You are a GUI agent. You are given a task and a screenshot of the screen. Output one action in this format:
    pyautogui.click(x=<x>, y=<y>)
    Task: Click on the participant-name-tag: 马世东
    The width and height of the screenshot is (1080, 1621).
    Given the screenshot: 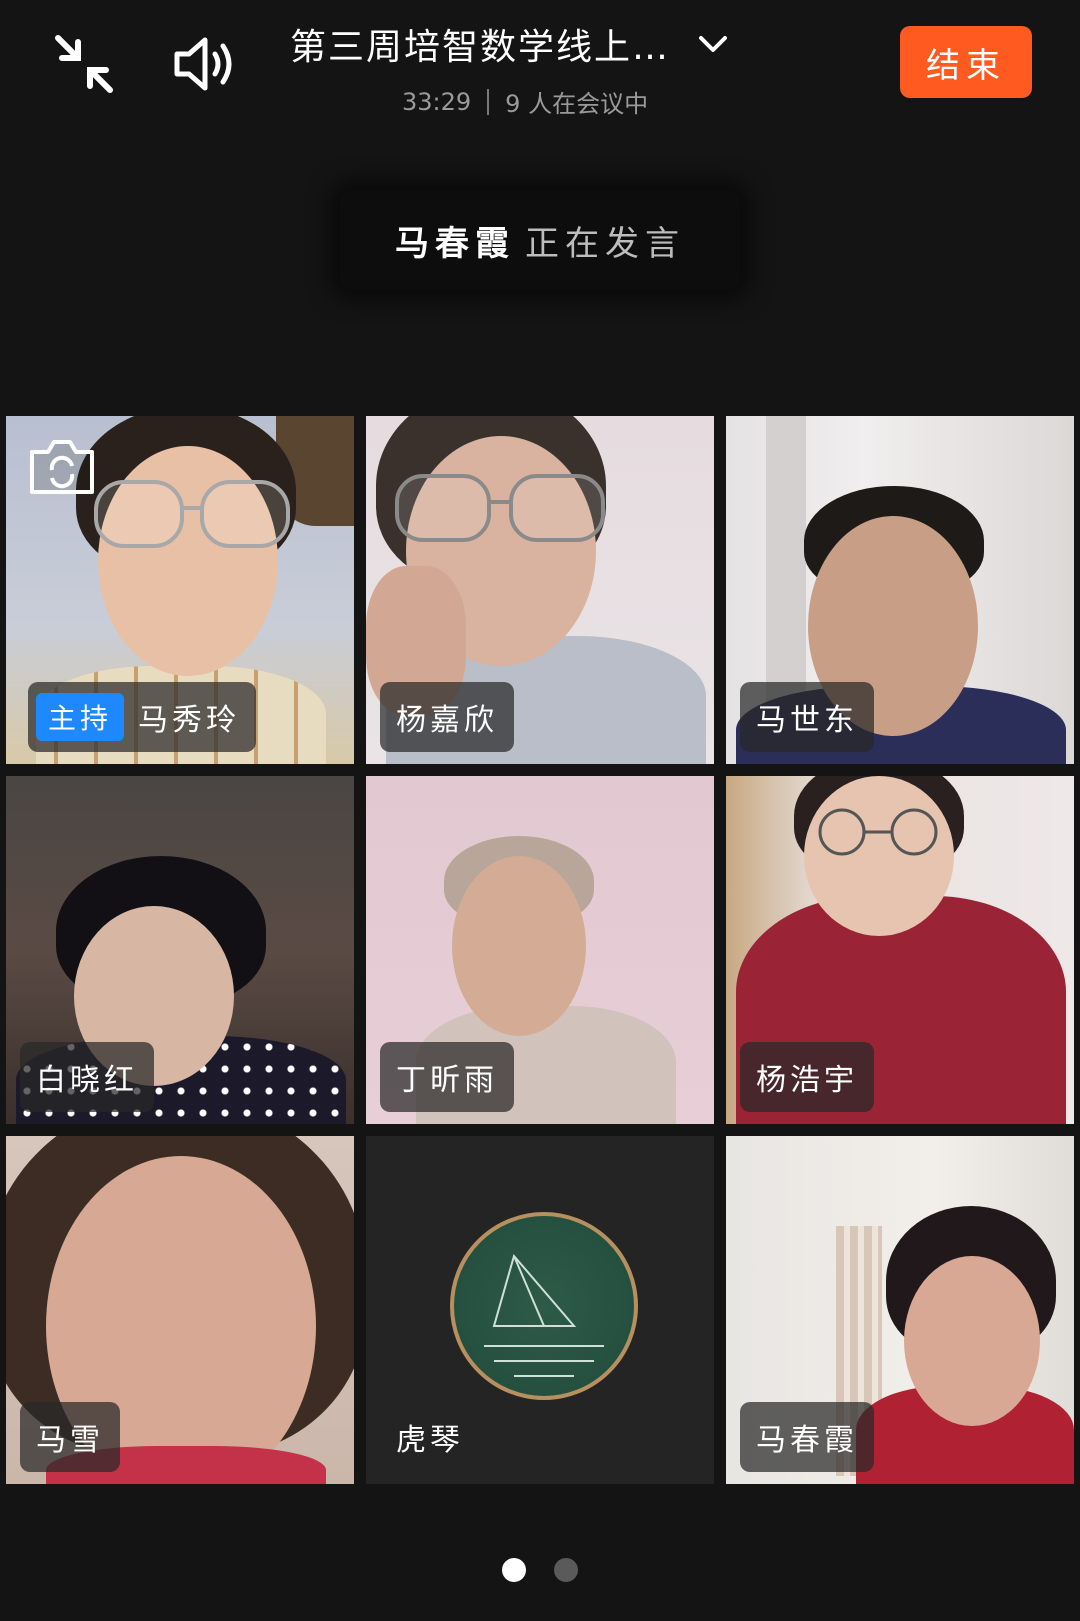 What is the action you would take?
    pyautogui.click(x=807, y=717)
    